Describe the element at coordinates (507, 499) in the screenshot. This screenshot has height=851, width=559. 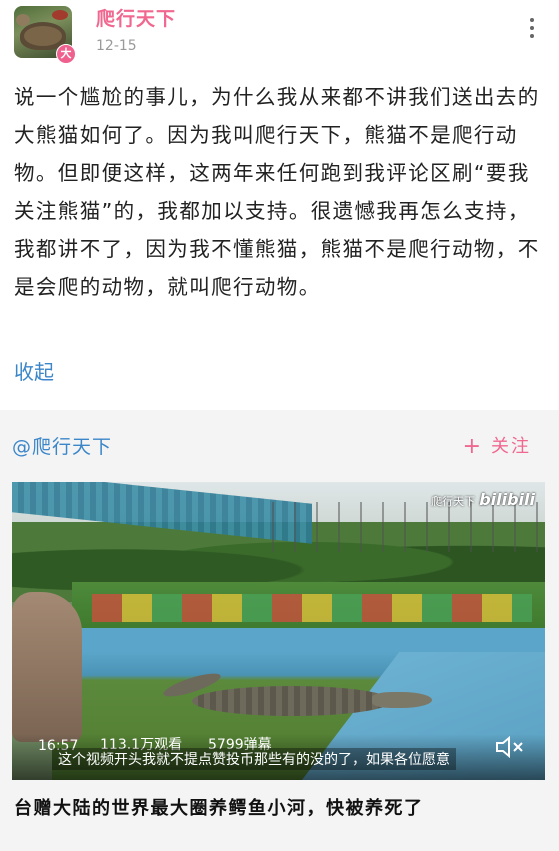
I see `bilibili-logo: bilibili` at that location.